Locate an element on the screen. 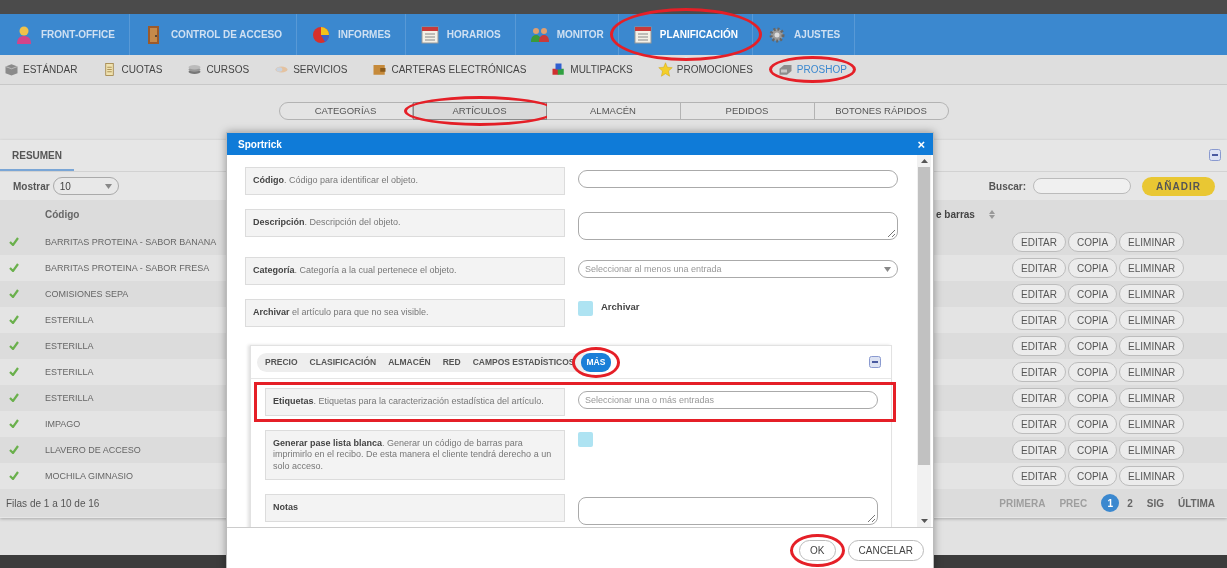 The width and height of the screenshot is (1227, 568). form-tab: PRECIO is located at coordinates (281, 362).